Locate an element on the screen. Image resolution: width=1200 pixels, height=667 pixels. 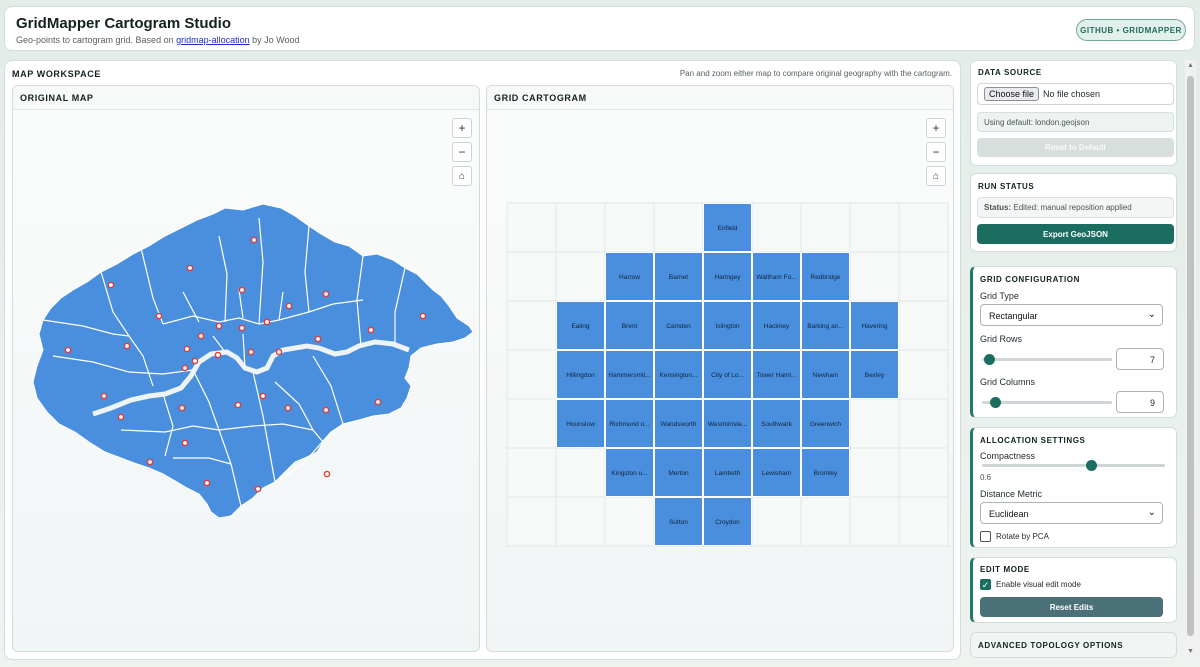
original-zoom-in-button: + is located at coordinates (462, 128).